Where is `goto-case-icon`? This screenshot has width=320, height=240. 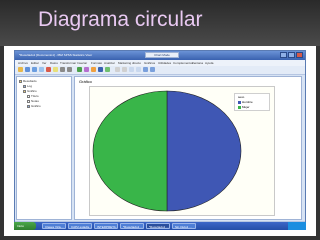
goto-case-icon is located at coordinates (86, 69).